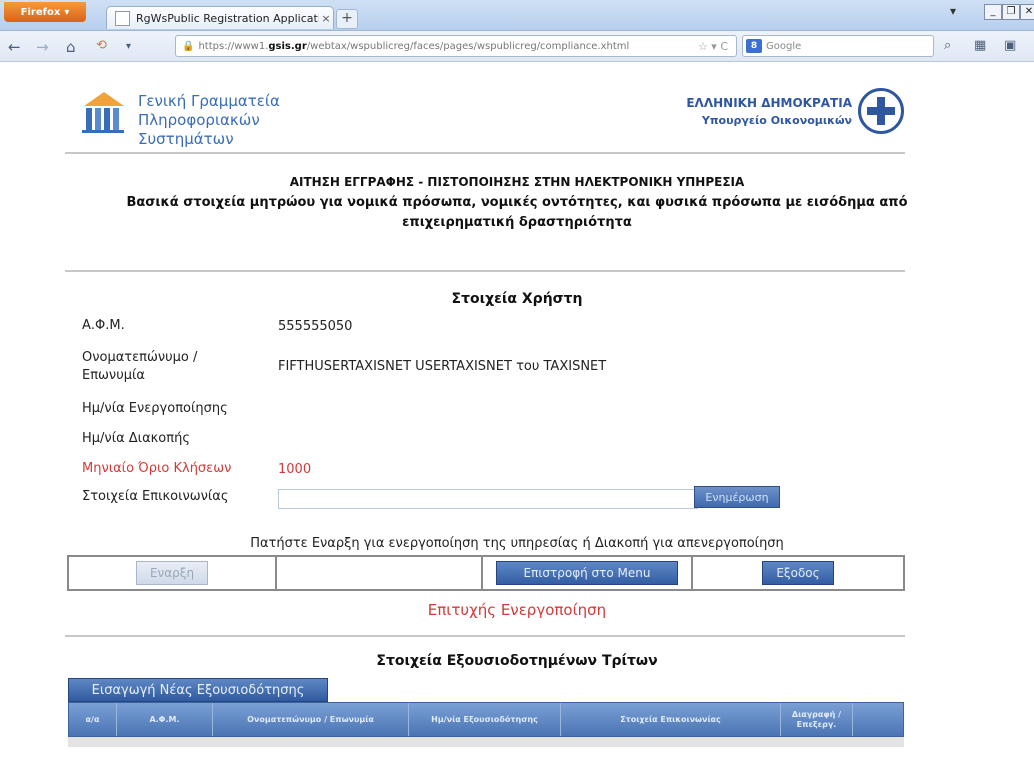 Image resolution: width=1034 pixels, height=762 pixels. What do you see at coordinates (993, 12) in the screenshot?
I see `minimize-window-icon: _` at bounding box center [993, 12].